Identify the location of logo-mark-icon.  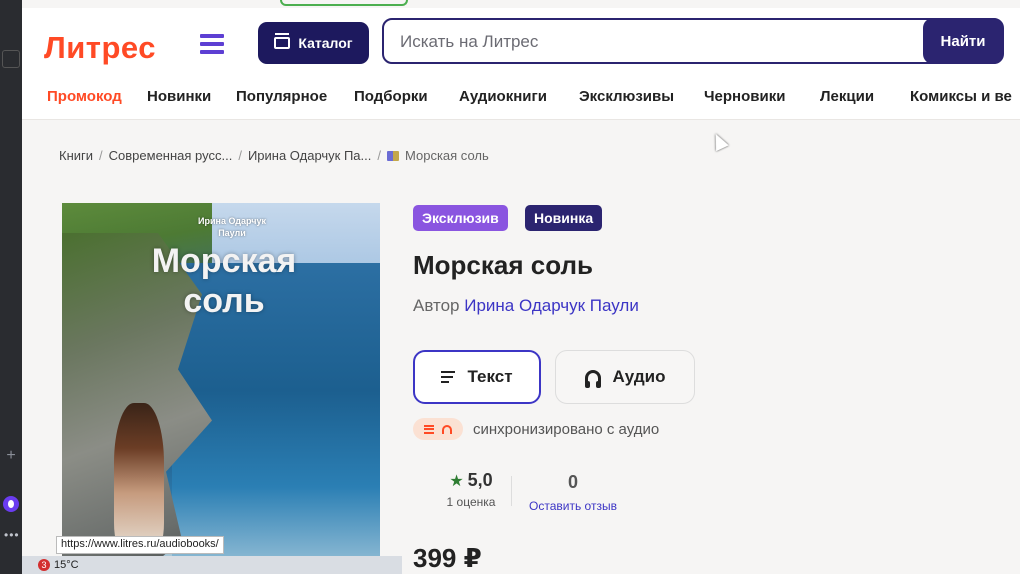
(212, 44).